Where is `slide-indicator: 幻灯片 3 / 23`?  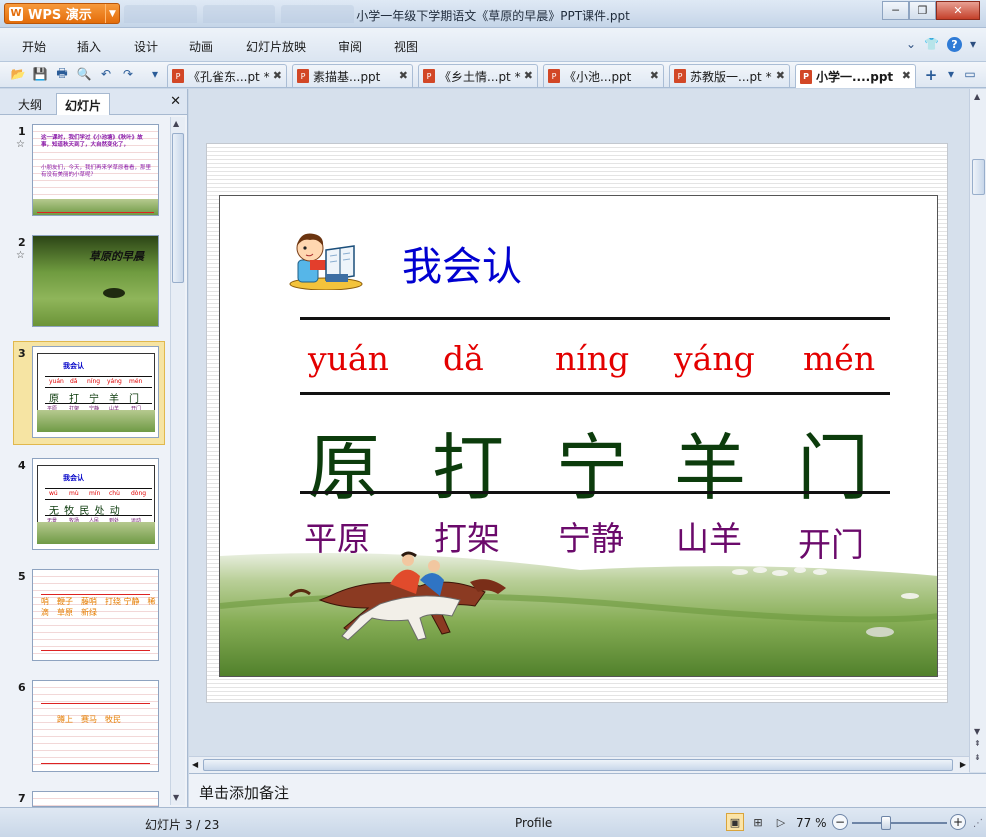 slide-indicator: 幻灯片 3 / 23 is located at coordinates (182, 825).